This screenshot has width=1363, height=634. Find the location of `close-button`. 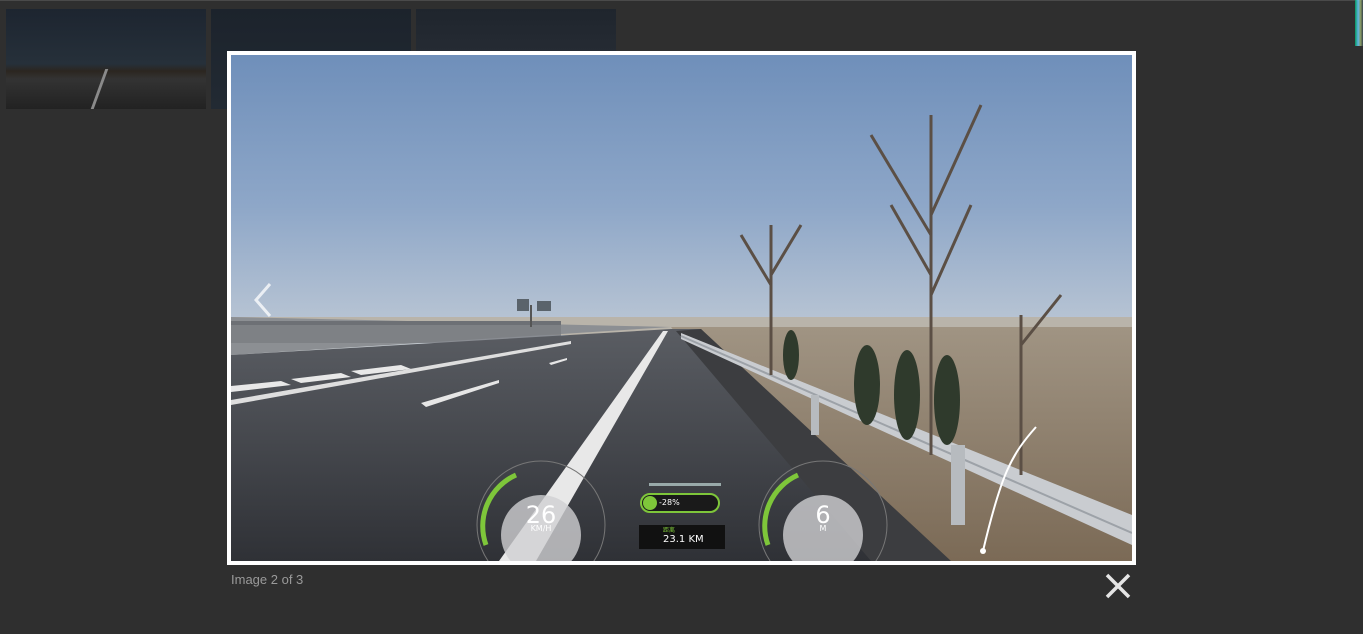

close-button is located at coordinates (1118, 586).